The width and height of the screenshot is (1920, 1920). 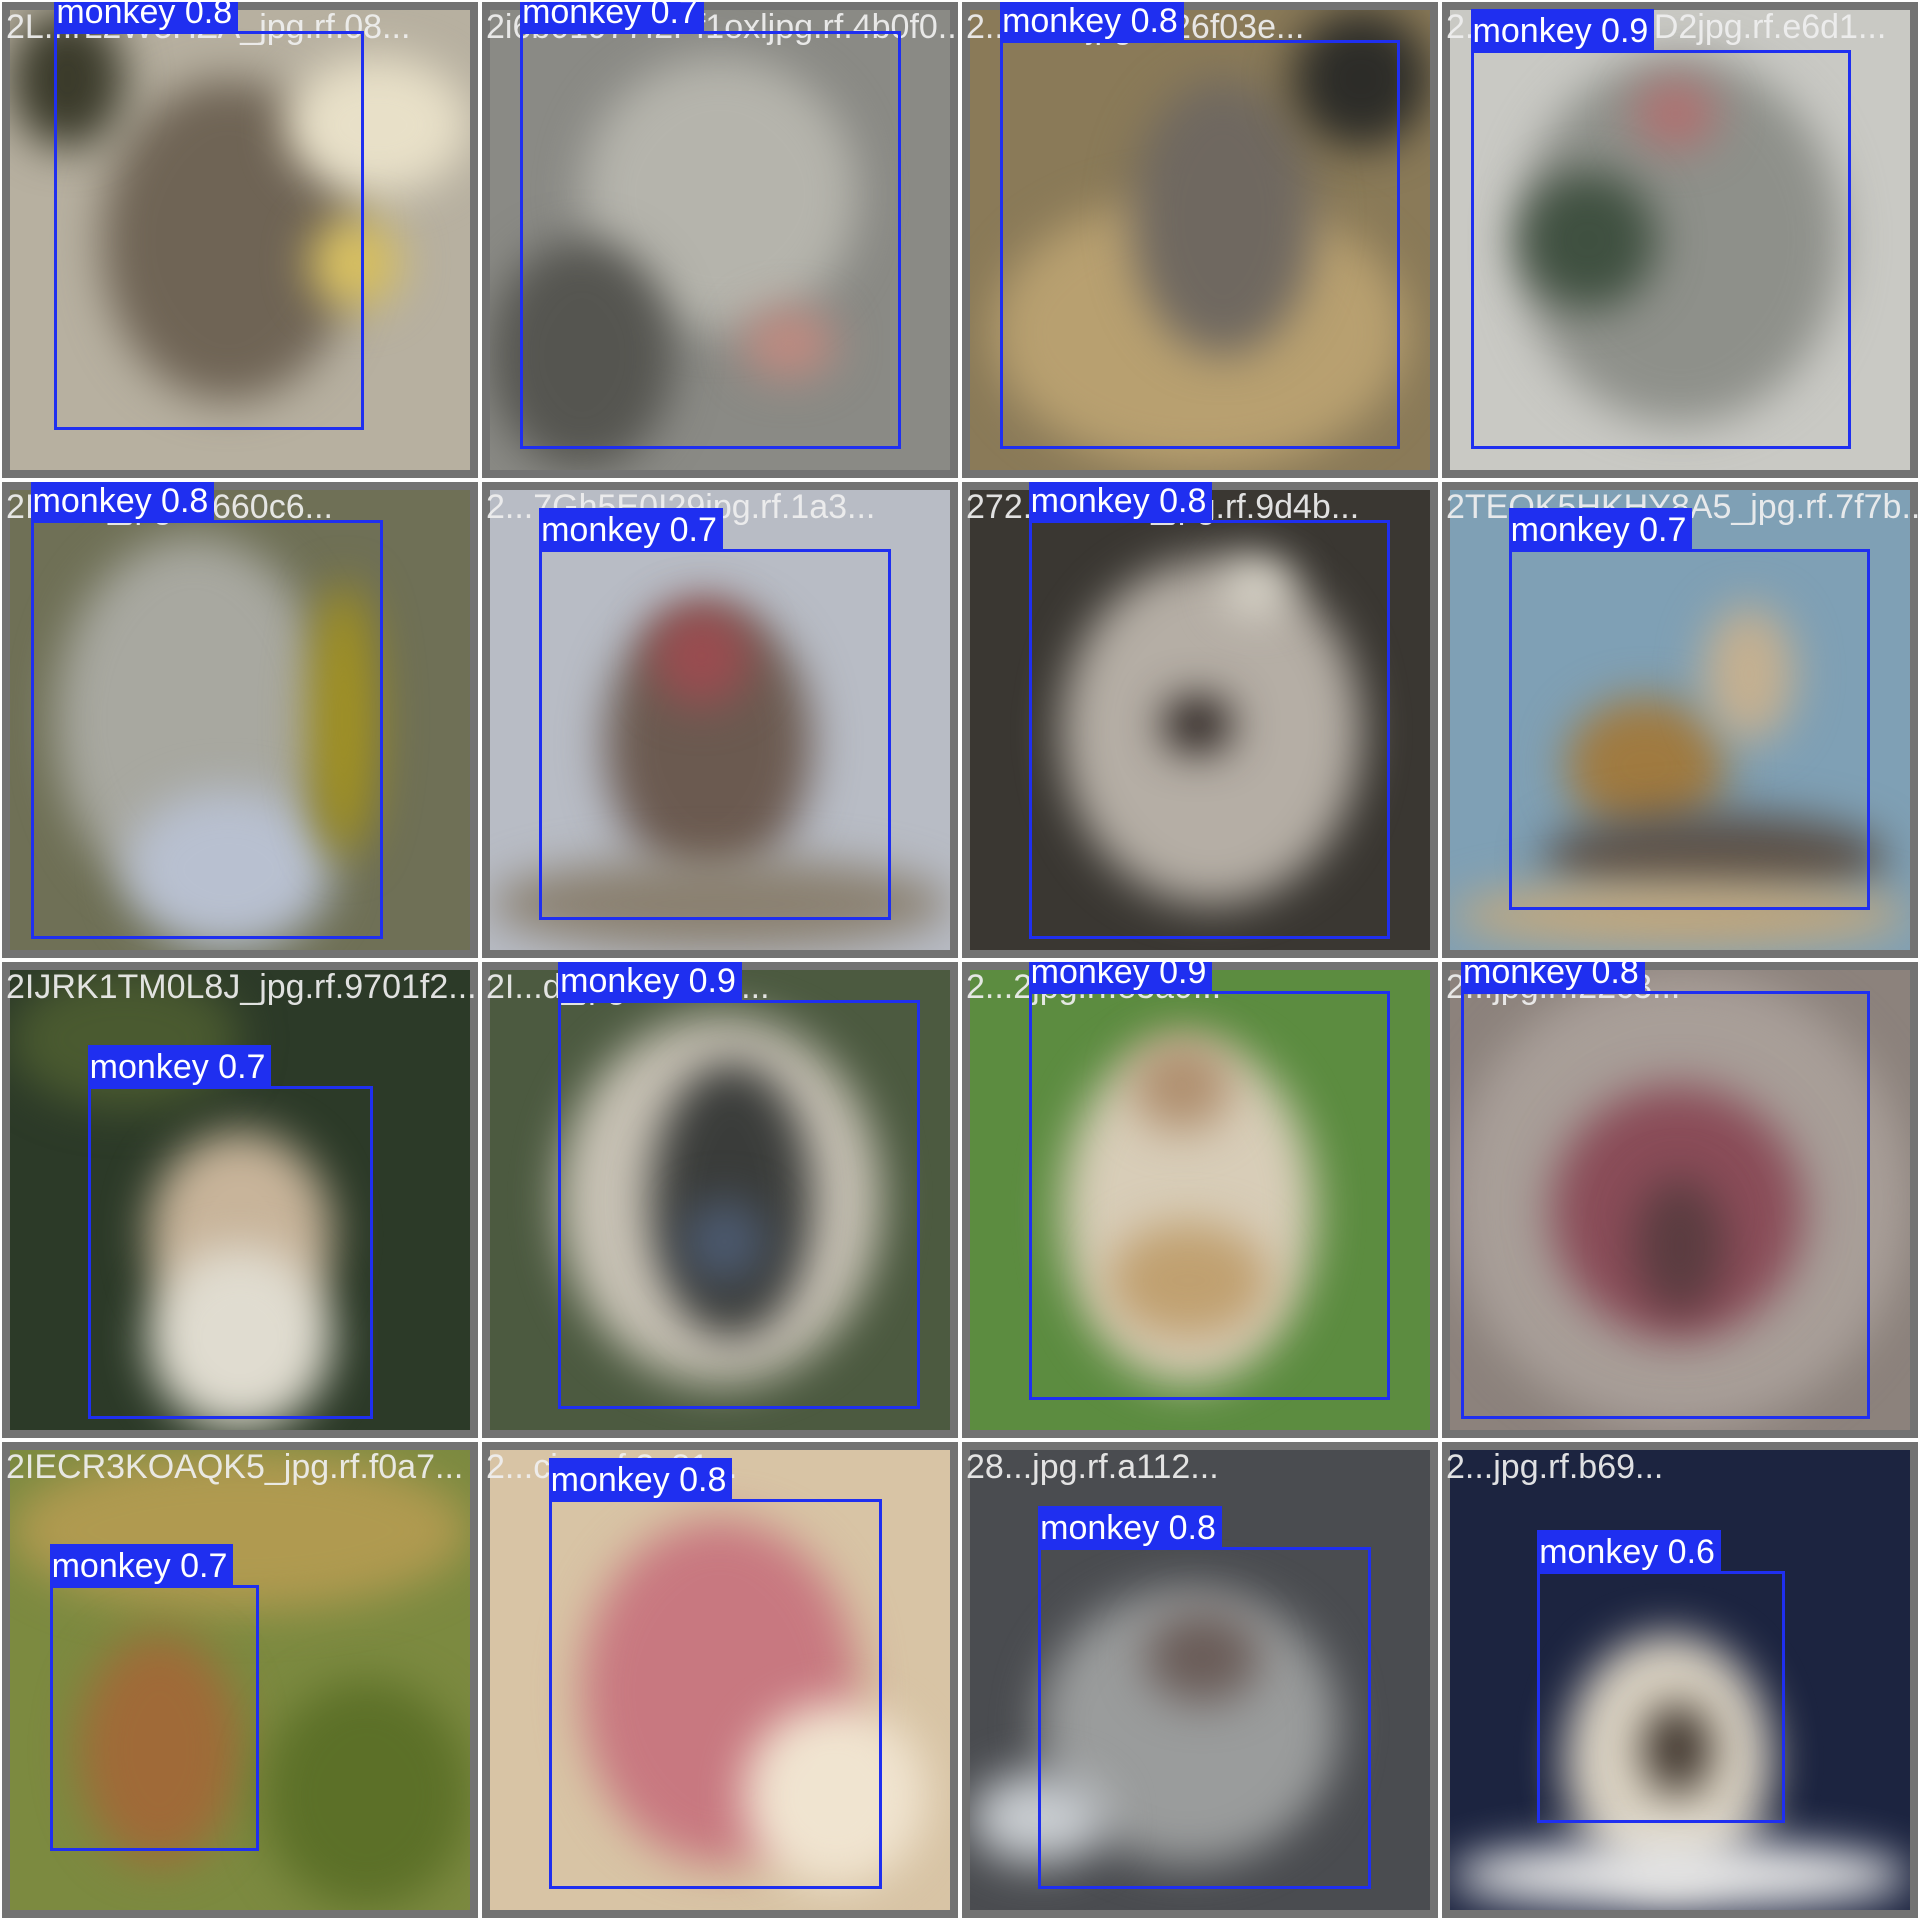 I want to click on image-tile: 2TEOK5HKHY8A5_jpg.rf.7f7b...monkey 0.7, so click(x=1680, y=720).